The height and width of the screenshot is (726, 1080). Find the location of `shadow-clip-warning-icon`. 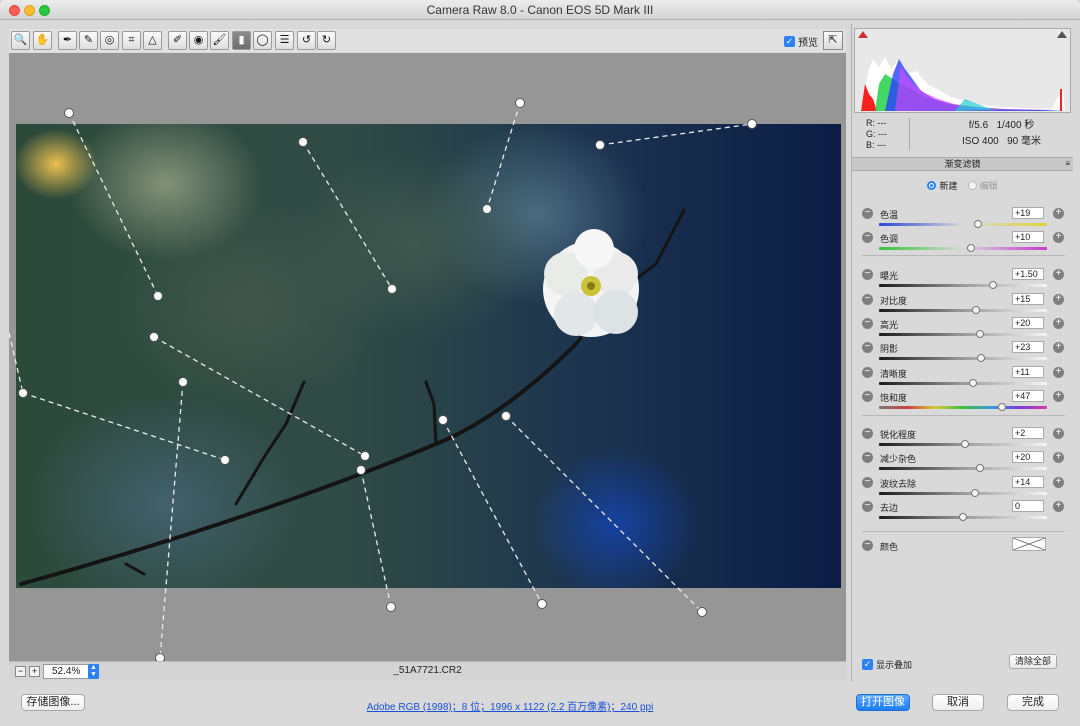

shadow-clip-warning-icon is located at coordinates (863, 34).